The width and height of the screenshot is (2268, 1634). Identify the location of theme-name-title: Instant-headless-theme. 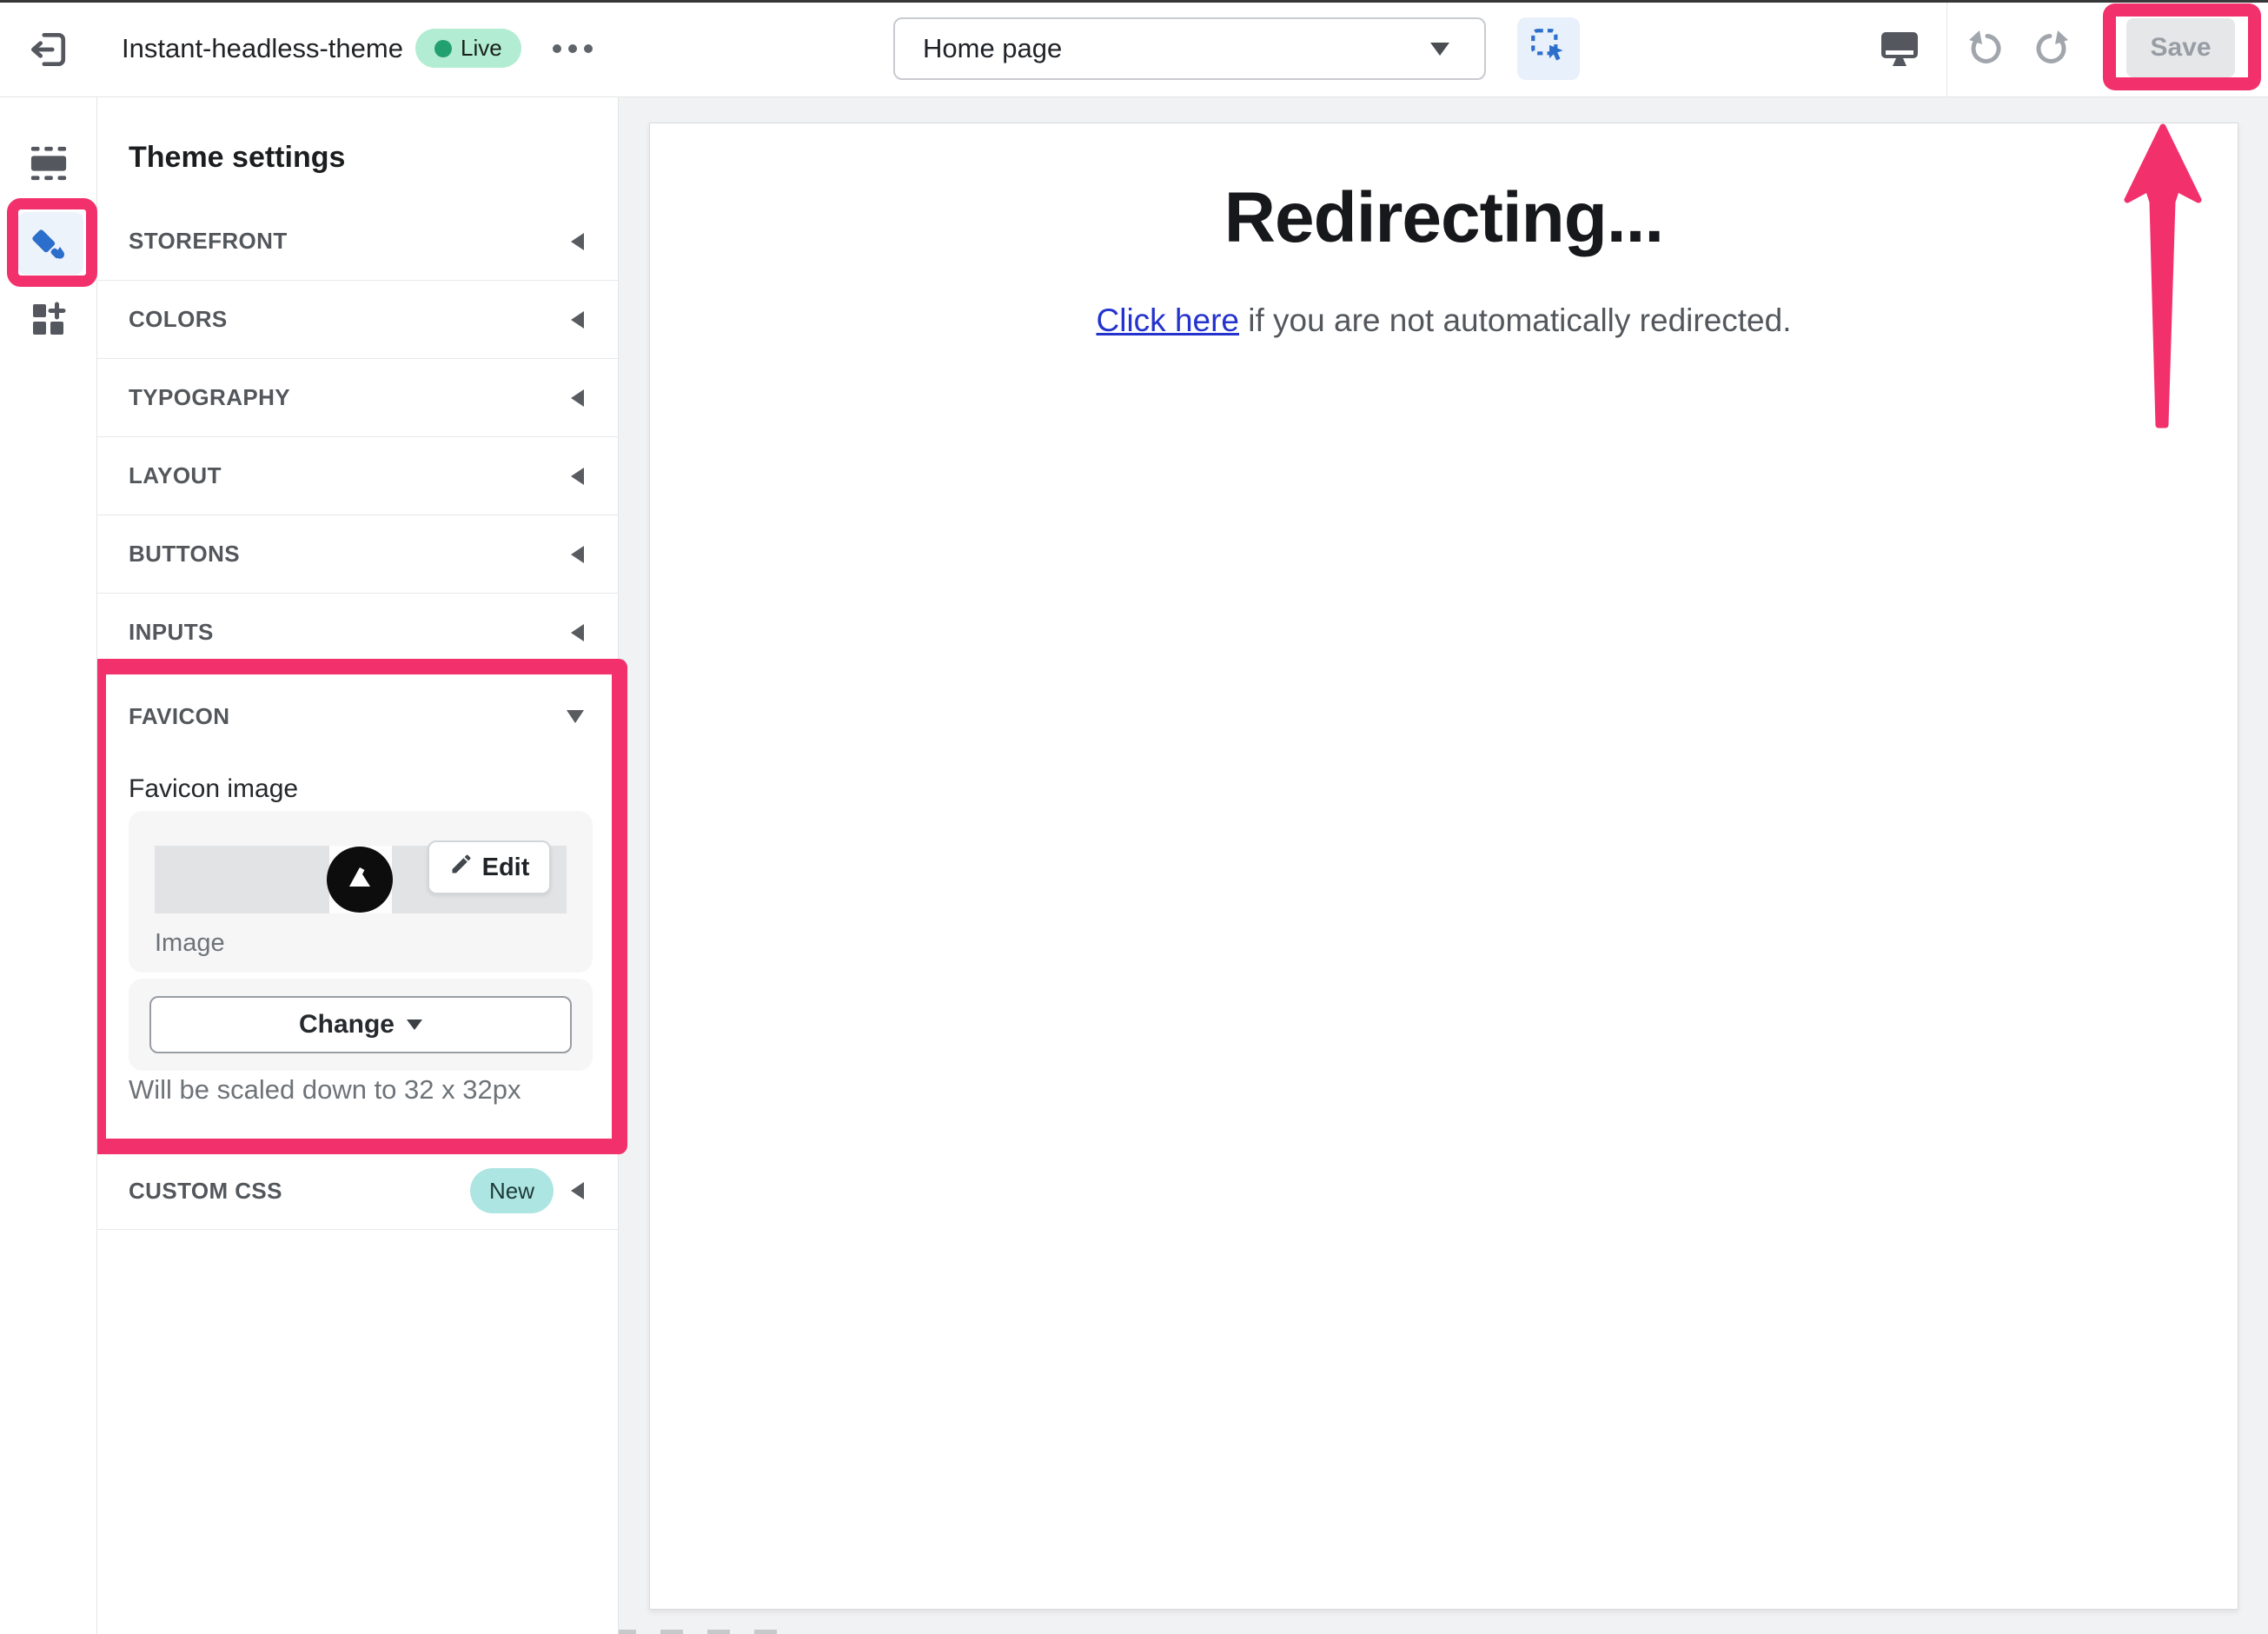
(262, 48).